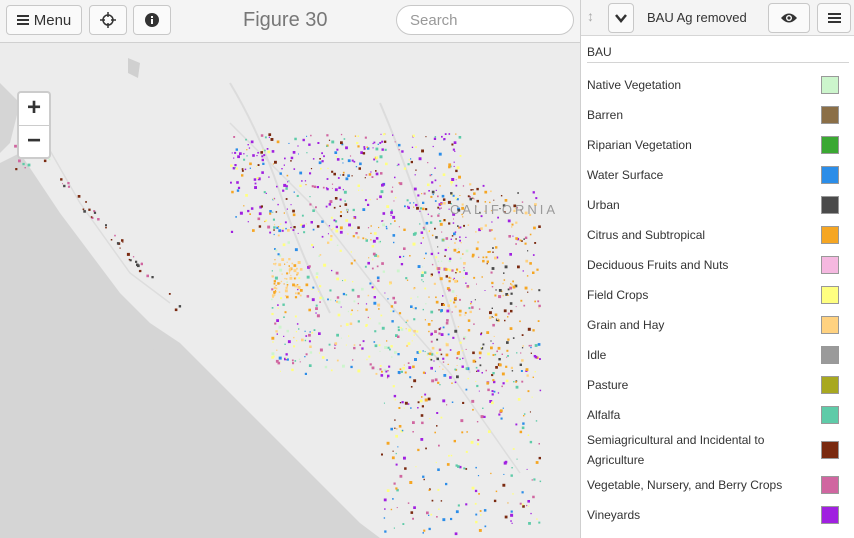  Describe the element at coordinates (834, 18) in the screenshot. I see `layer-menu-button` at that location.